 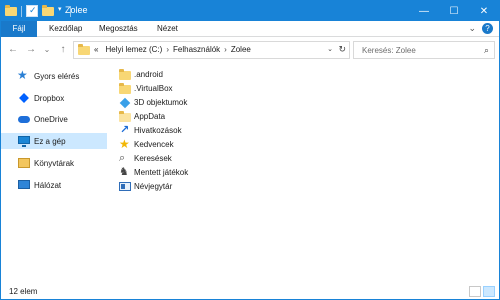 I want to click on breadcrumb-overflow: «, so click(x=96, y=49).